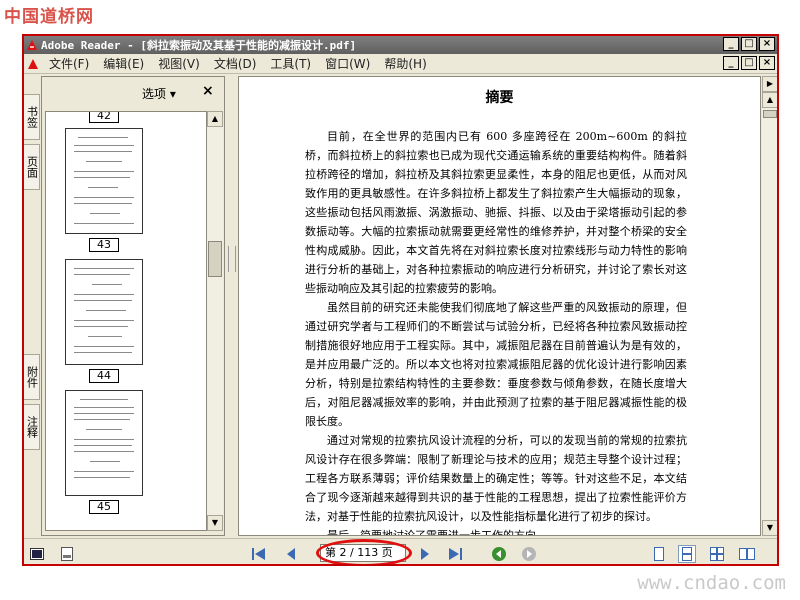 Image resolution: width=800 pixels, height=600 pixels. Describe the element at coordinates (731, 63) in the screenshot. I see `doc-minimize-button: _` at that location.